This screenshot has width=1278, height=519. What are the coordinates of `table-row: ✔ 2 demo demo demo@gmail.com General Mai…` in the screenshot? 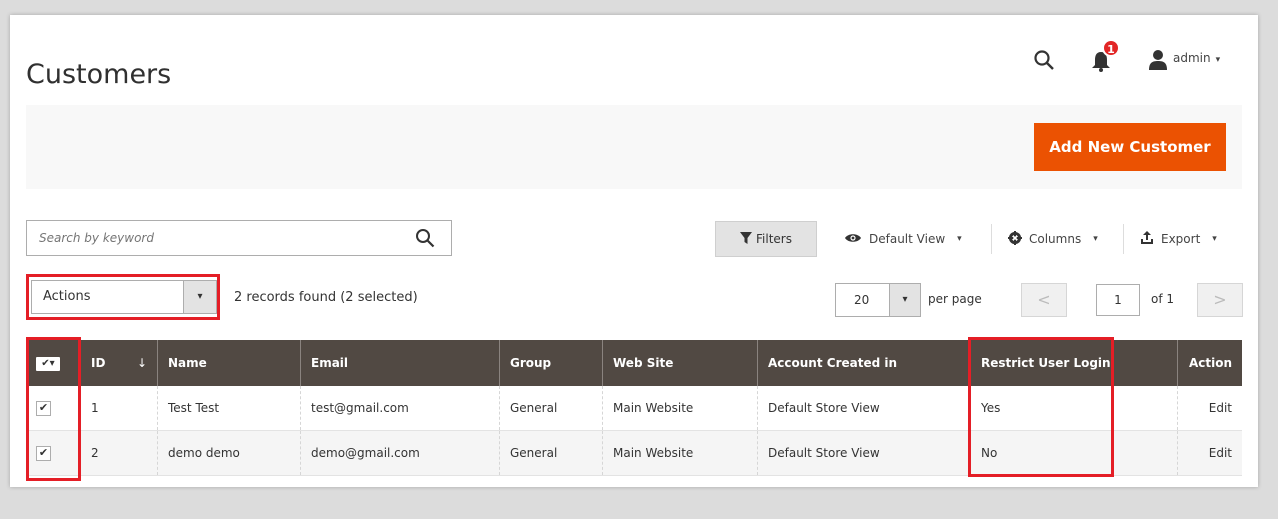 It's located at (634, 453).